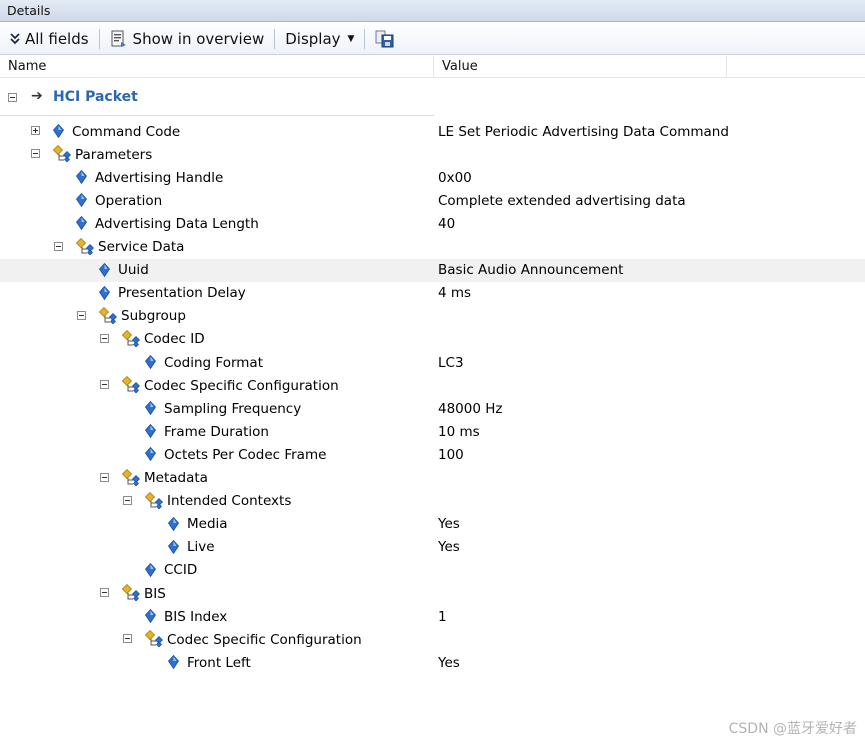  What do you see at coordinates (351, 38) in the screenshot?
I see `caret-down-icon: ▼` at bounding box center [351, 38].